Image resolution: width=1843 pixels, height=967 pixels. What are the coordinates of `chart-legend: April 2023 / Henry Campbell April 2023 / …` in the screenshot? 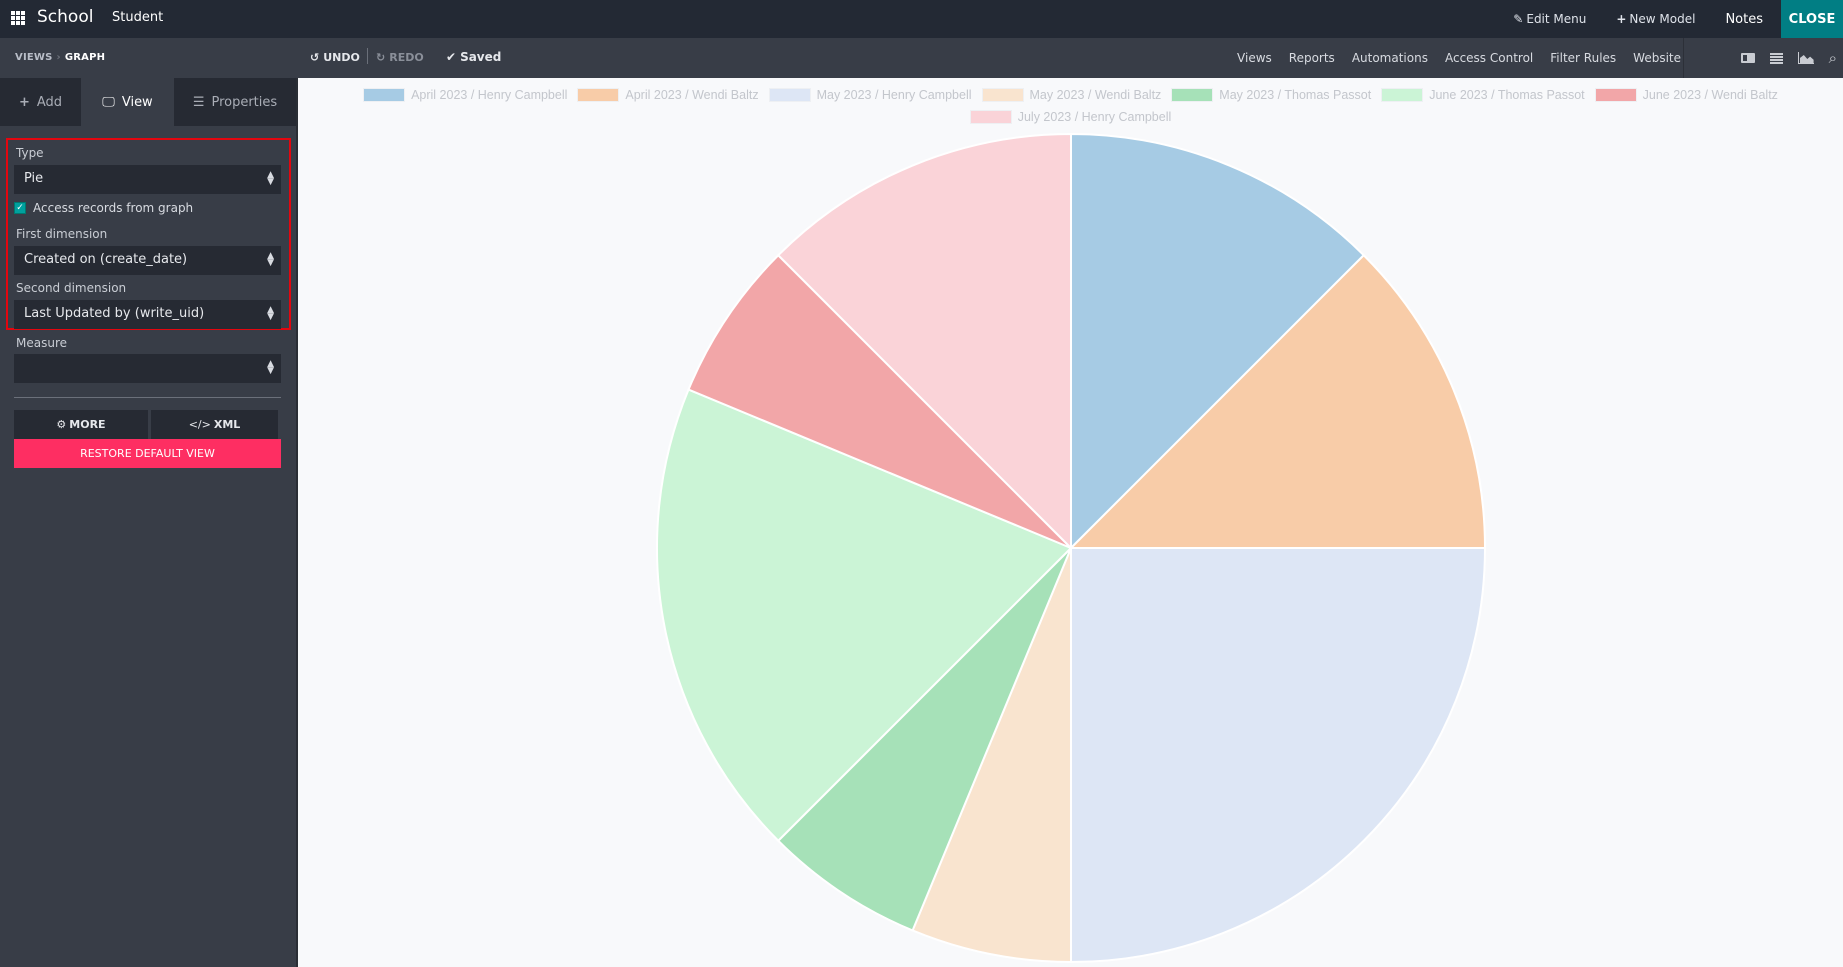 It's located at (1070, 106).